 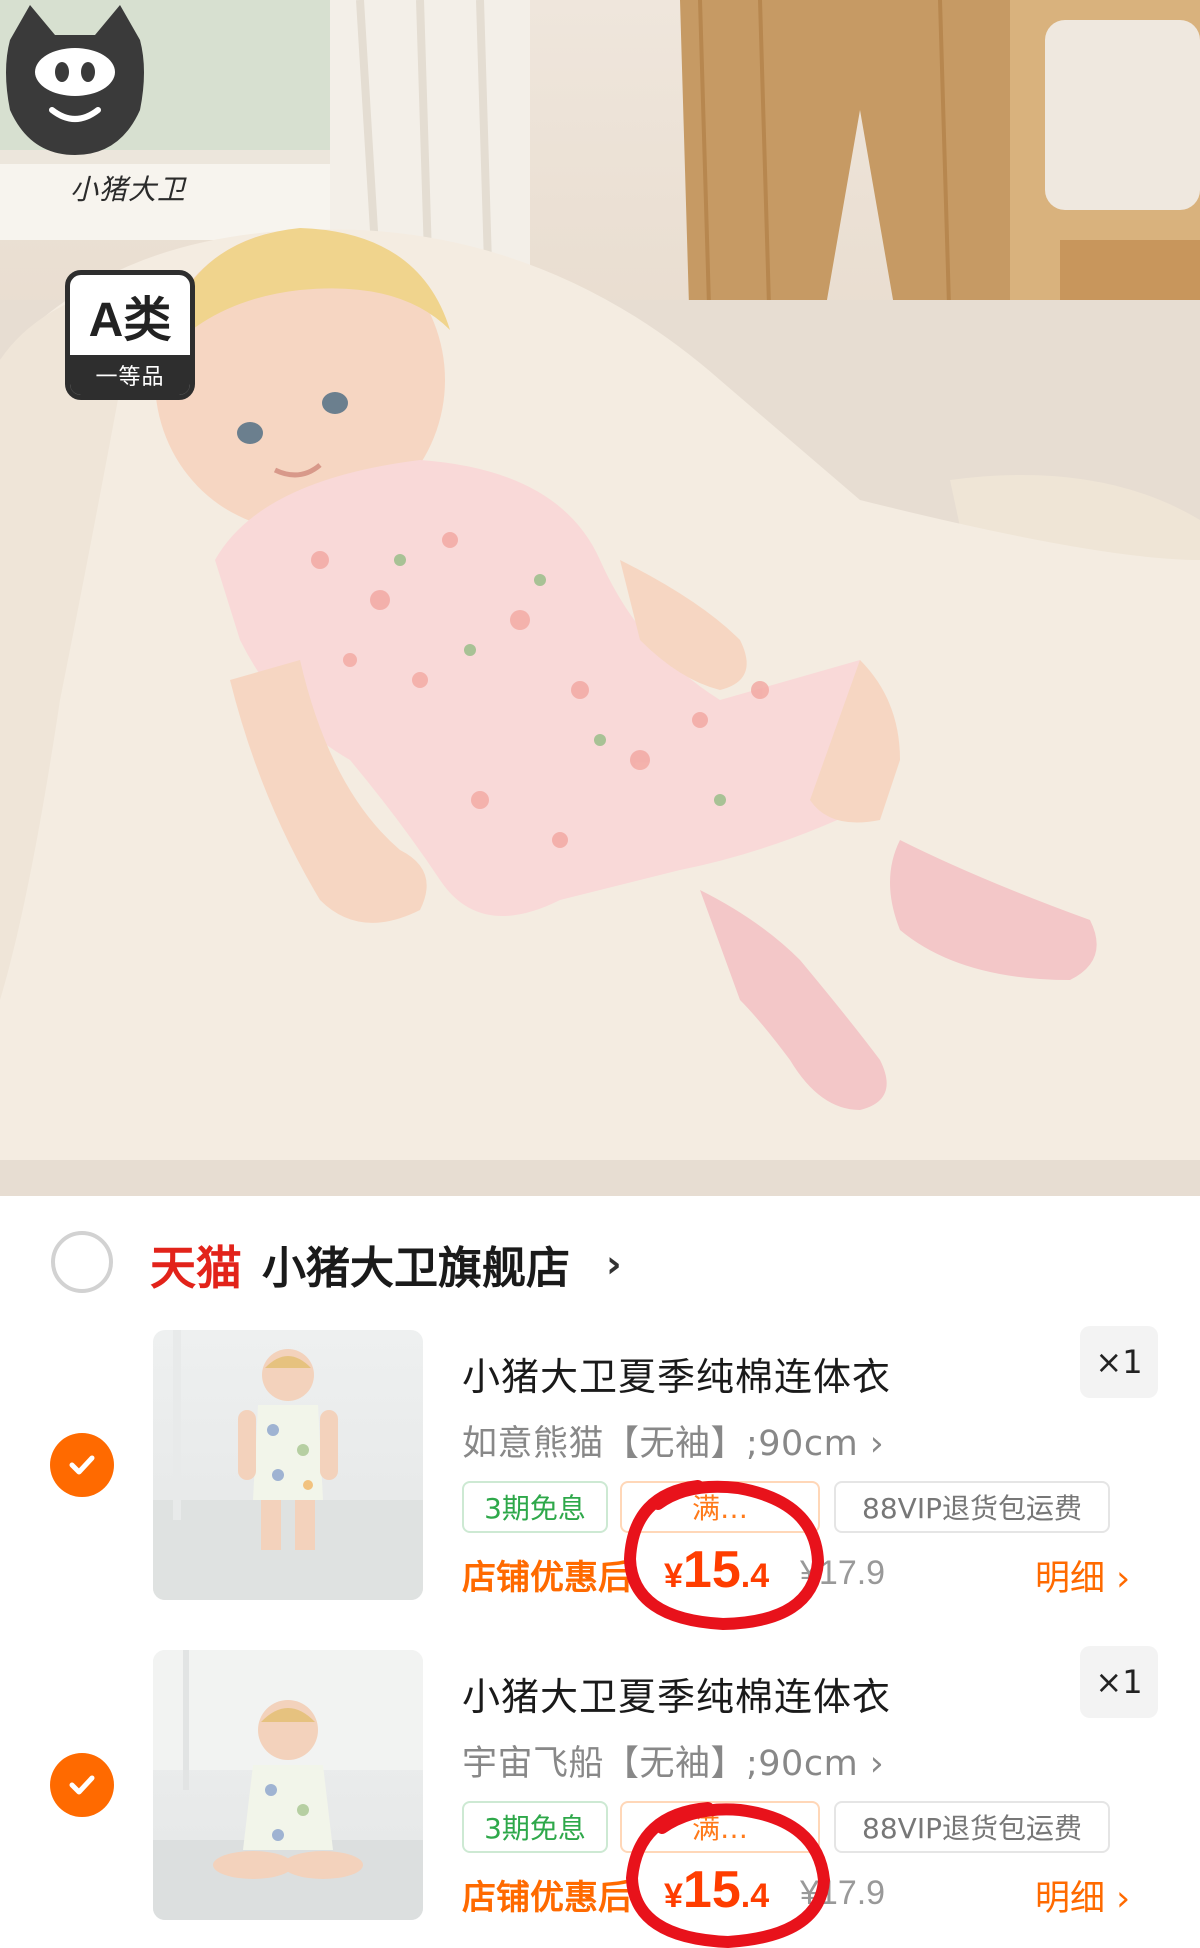 I want to click on baby-sitting-romper-image, so click(x=288, y=1785).